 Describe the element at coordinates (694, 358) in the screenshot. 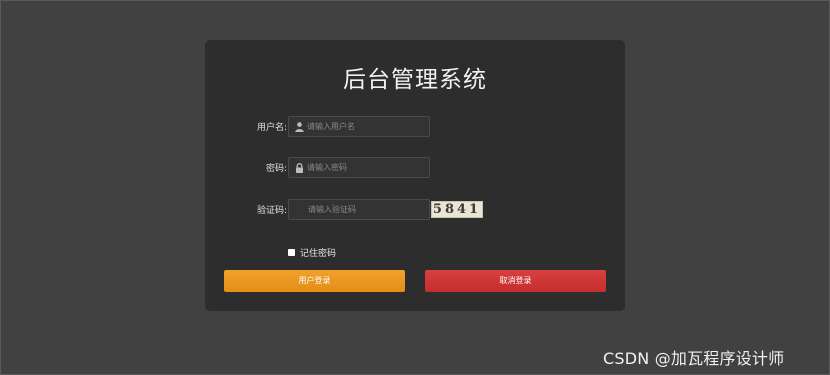

I see `watermark: CSDN @加瓦程序设计师` at that location.